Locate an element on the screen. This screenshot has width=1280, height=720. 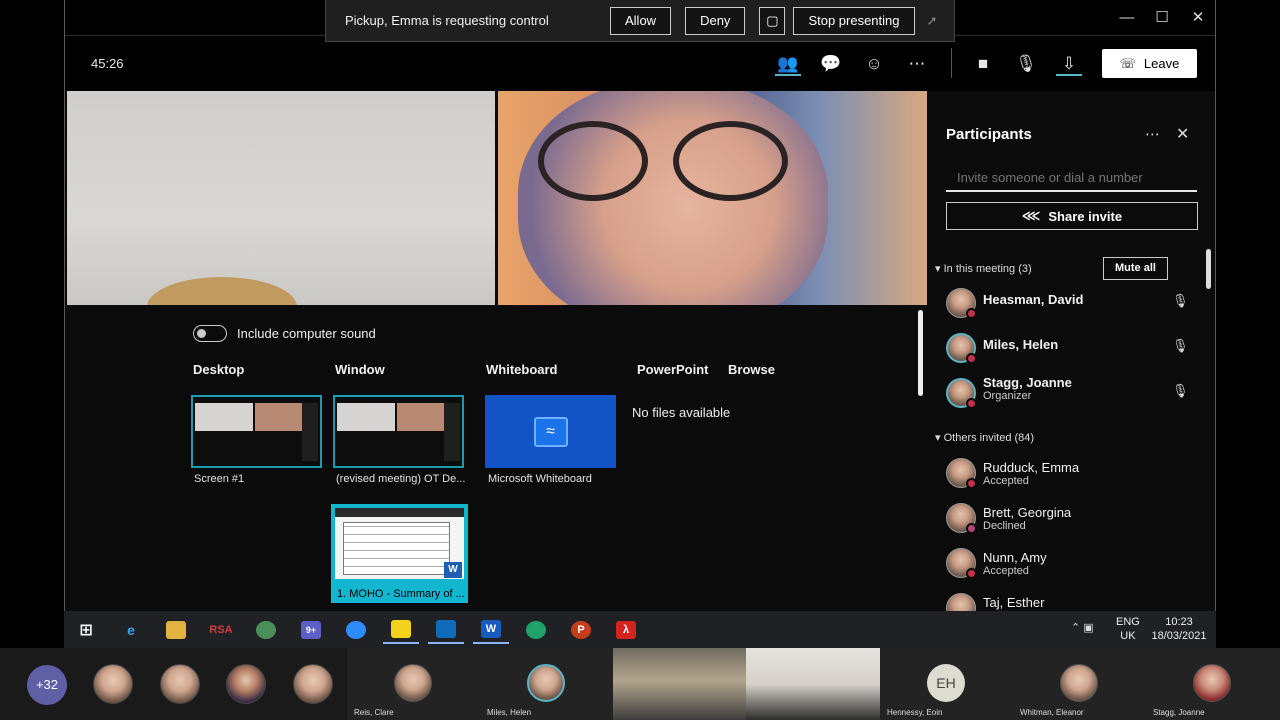
edge-icon is located at coordinates (536, 629).